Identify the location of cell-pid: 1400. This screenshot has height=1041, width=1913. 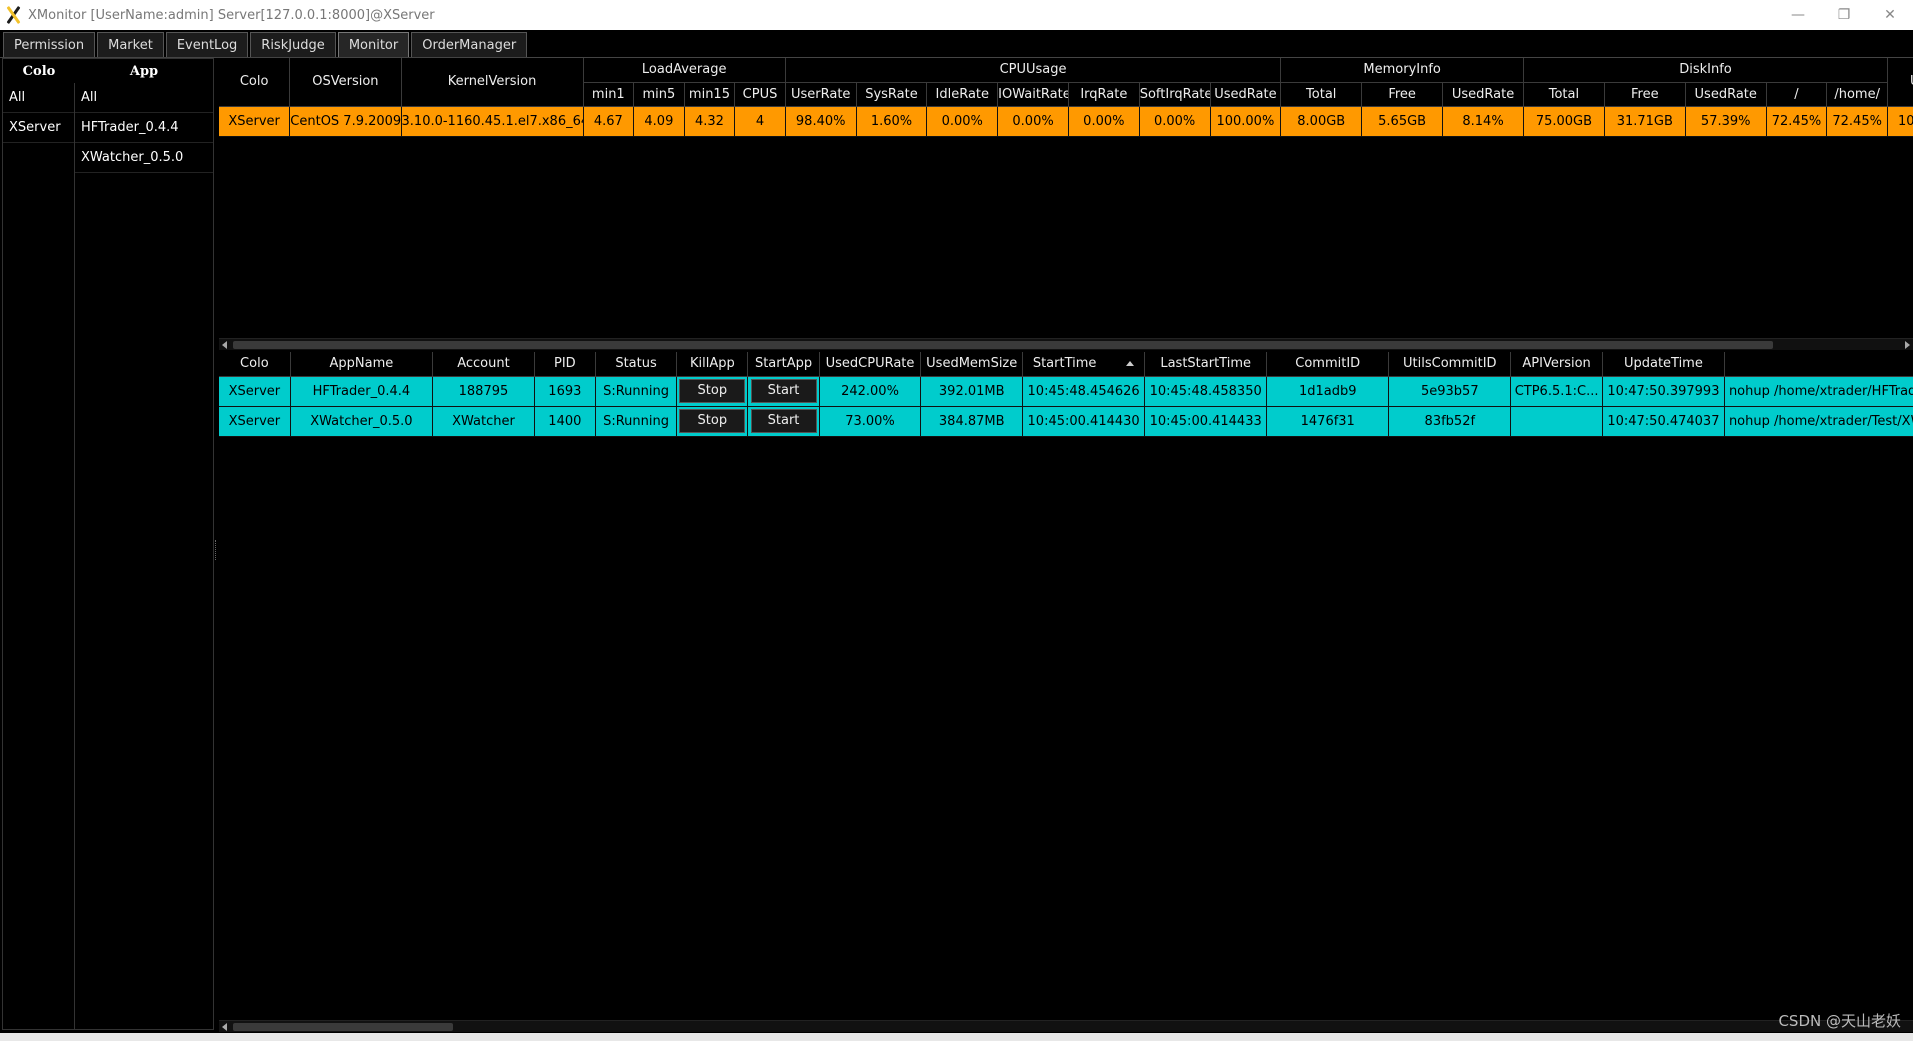
(565, 421).